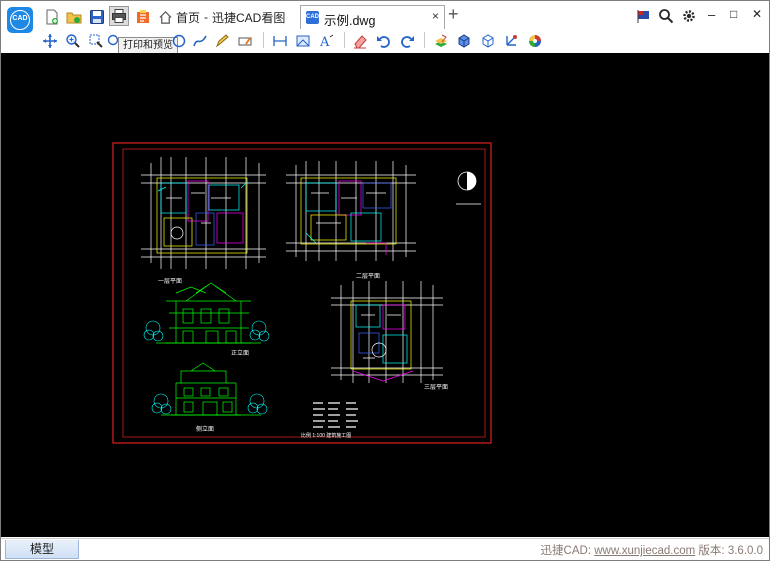 The width and height of the screenshot is (770, 561). I want to click on plan-3-label: 三层平面, so click(436, 387).